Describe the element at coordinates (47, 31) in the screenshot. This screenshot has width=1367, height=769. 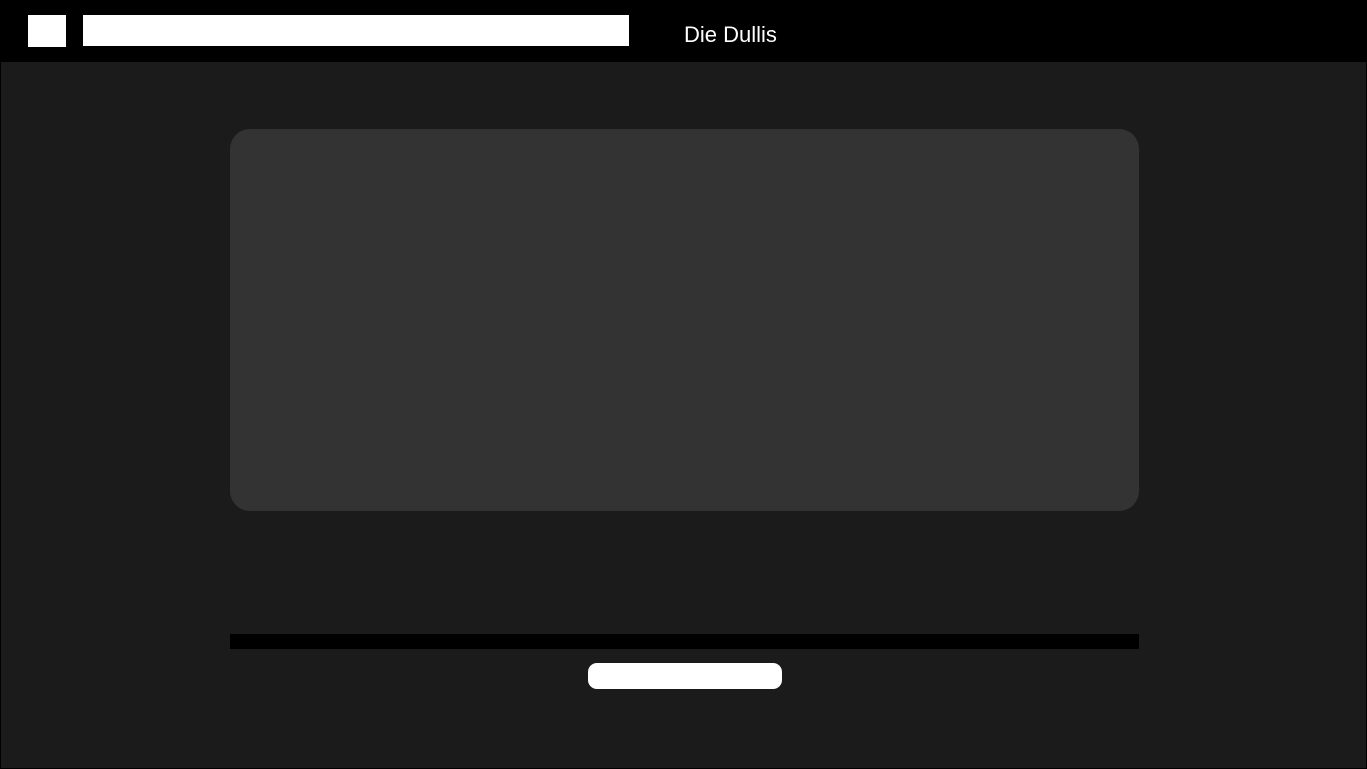
I see `menu-icon` at that location.